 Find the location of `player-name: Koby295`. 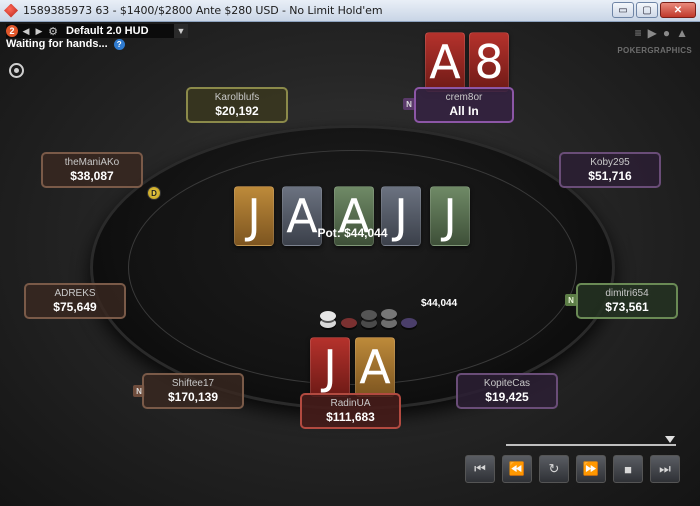

player-name: Koby295 is located at coordinates (610, 162).